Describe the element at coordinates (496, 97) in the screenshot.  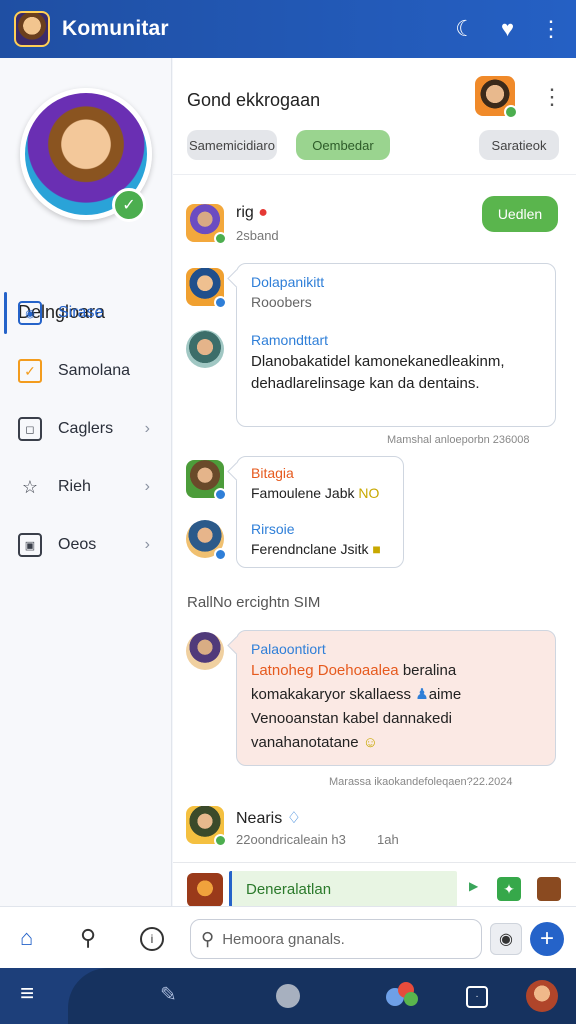
I see `header-avatar` at that location.